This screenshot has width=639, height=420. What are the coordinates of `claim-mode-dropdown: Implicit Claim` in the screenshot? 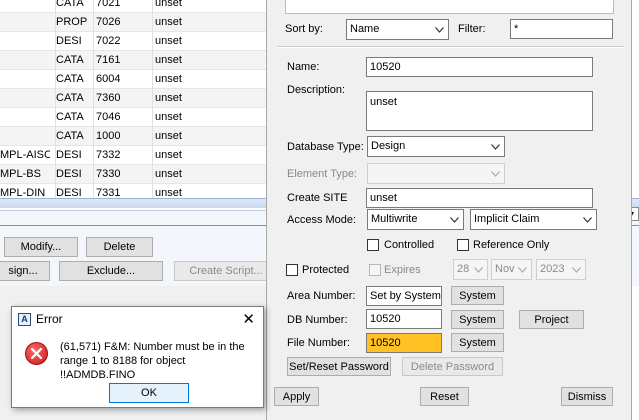 It's located at (533, 219).